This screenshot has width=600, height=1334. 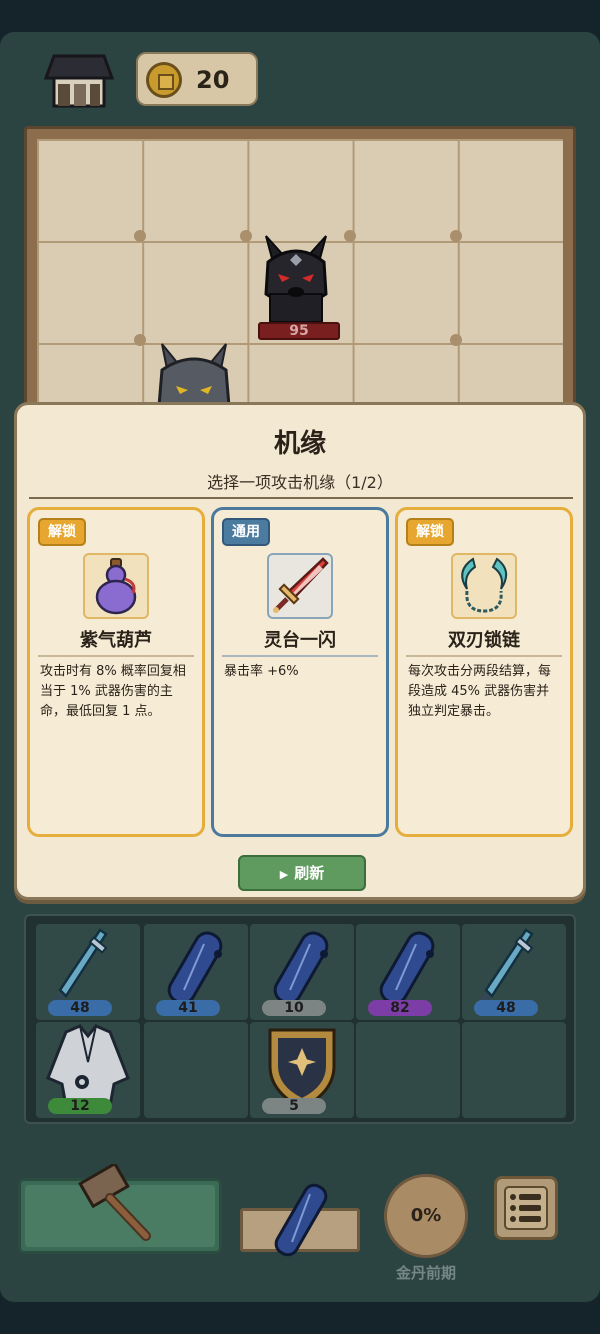 I want to click on inventory-slot: 10, so click(x=302, y=972).